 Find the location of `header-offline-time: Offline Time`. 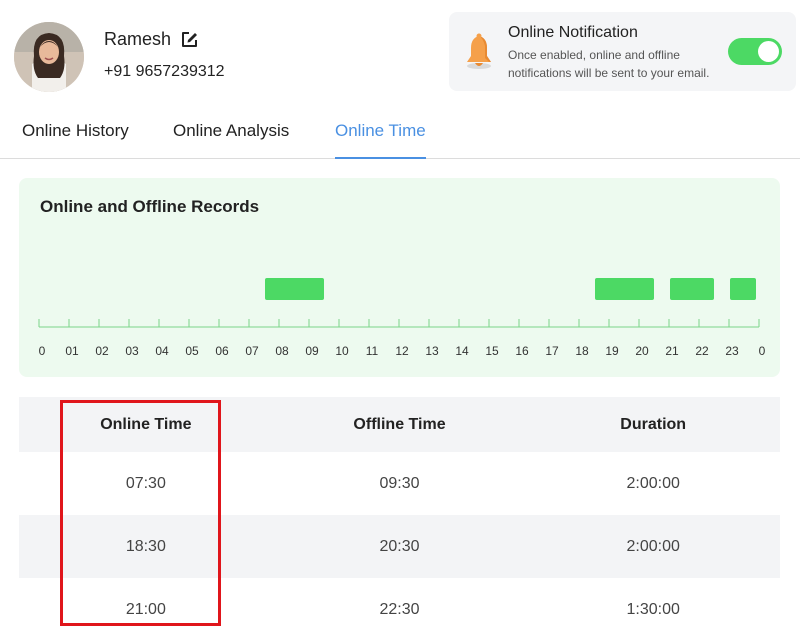

header-offline-time: Offline Time is located at coordinates (399, 424).